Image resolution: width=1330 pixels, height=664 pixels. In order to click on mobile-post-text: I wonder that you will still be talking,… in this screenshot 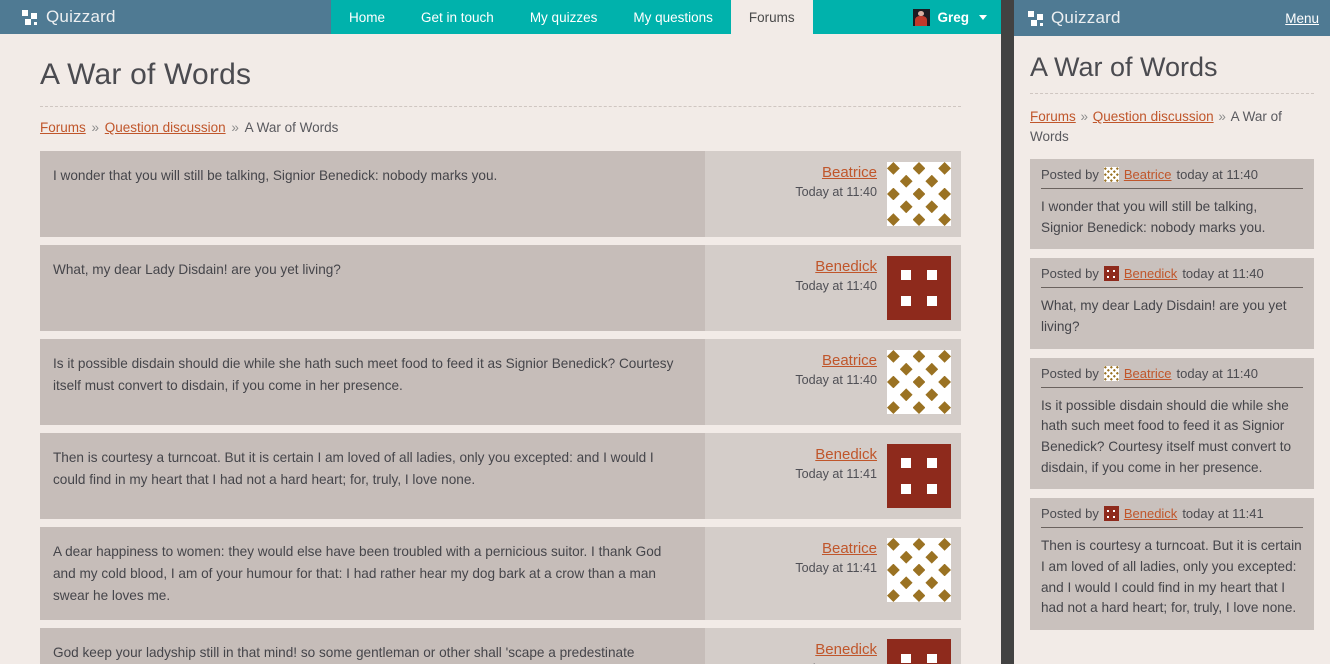, I will do `click(1153, 217)`.